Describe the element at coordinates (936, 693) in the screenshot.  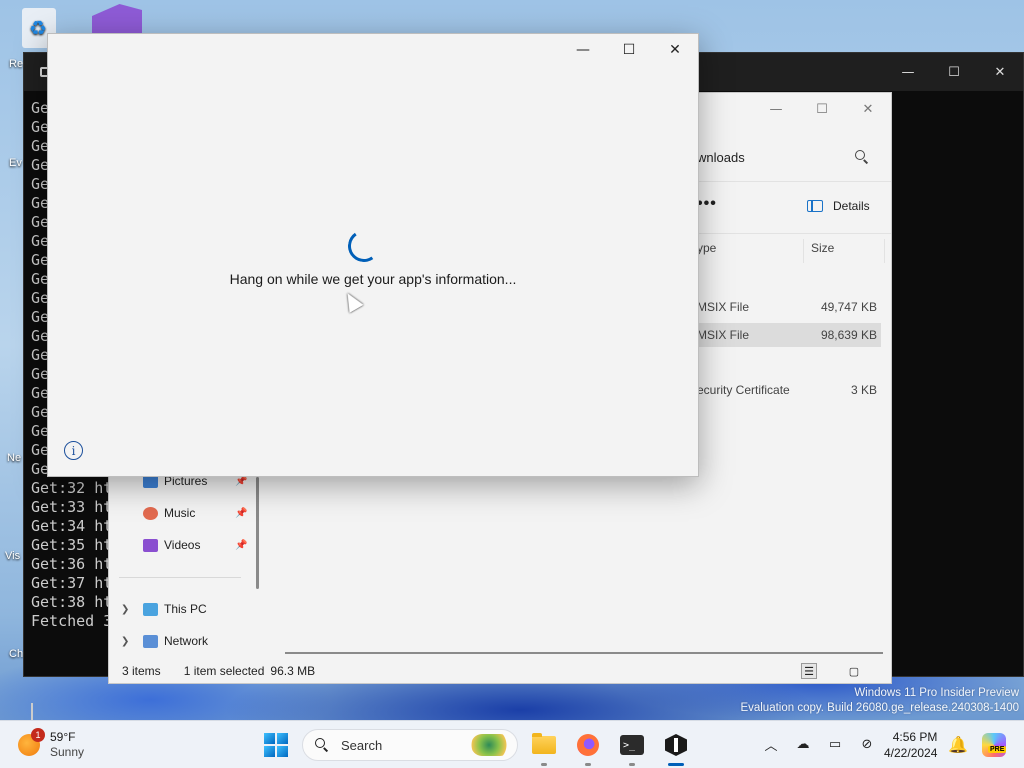
I see `watermark-line: Windows 11 Pro Insider Preview` at that location.